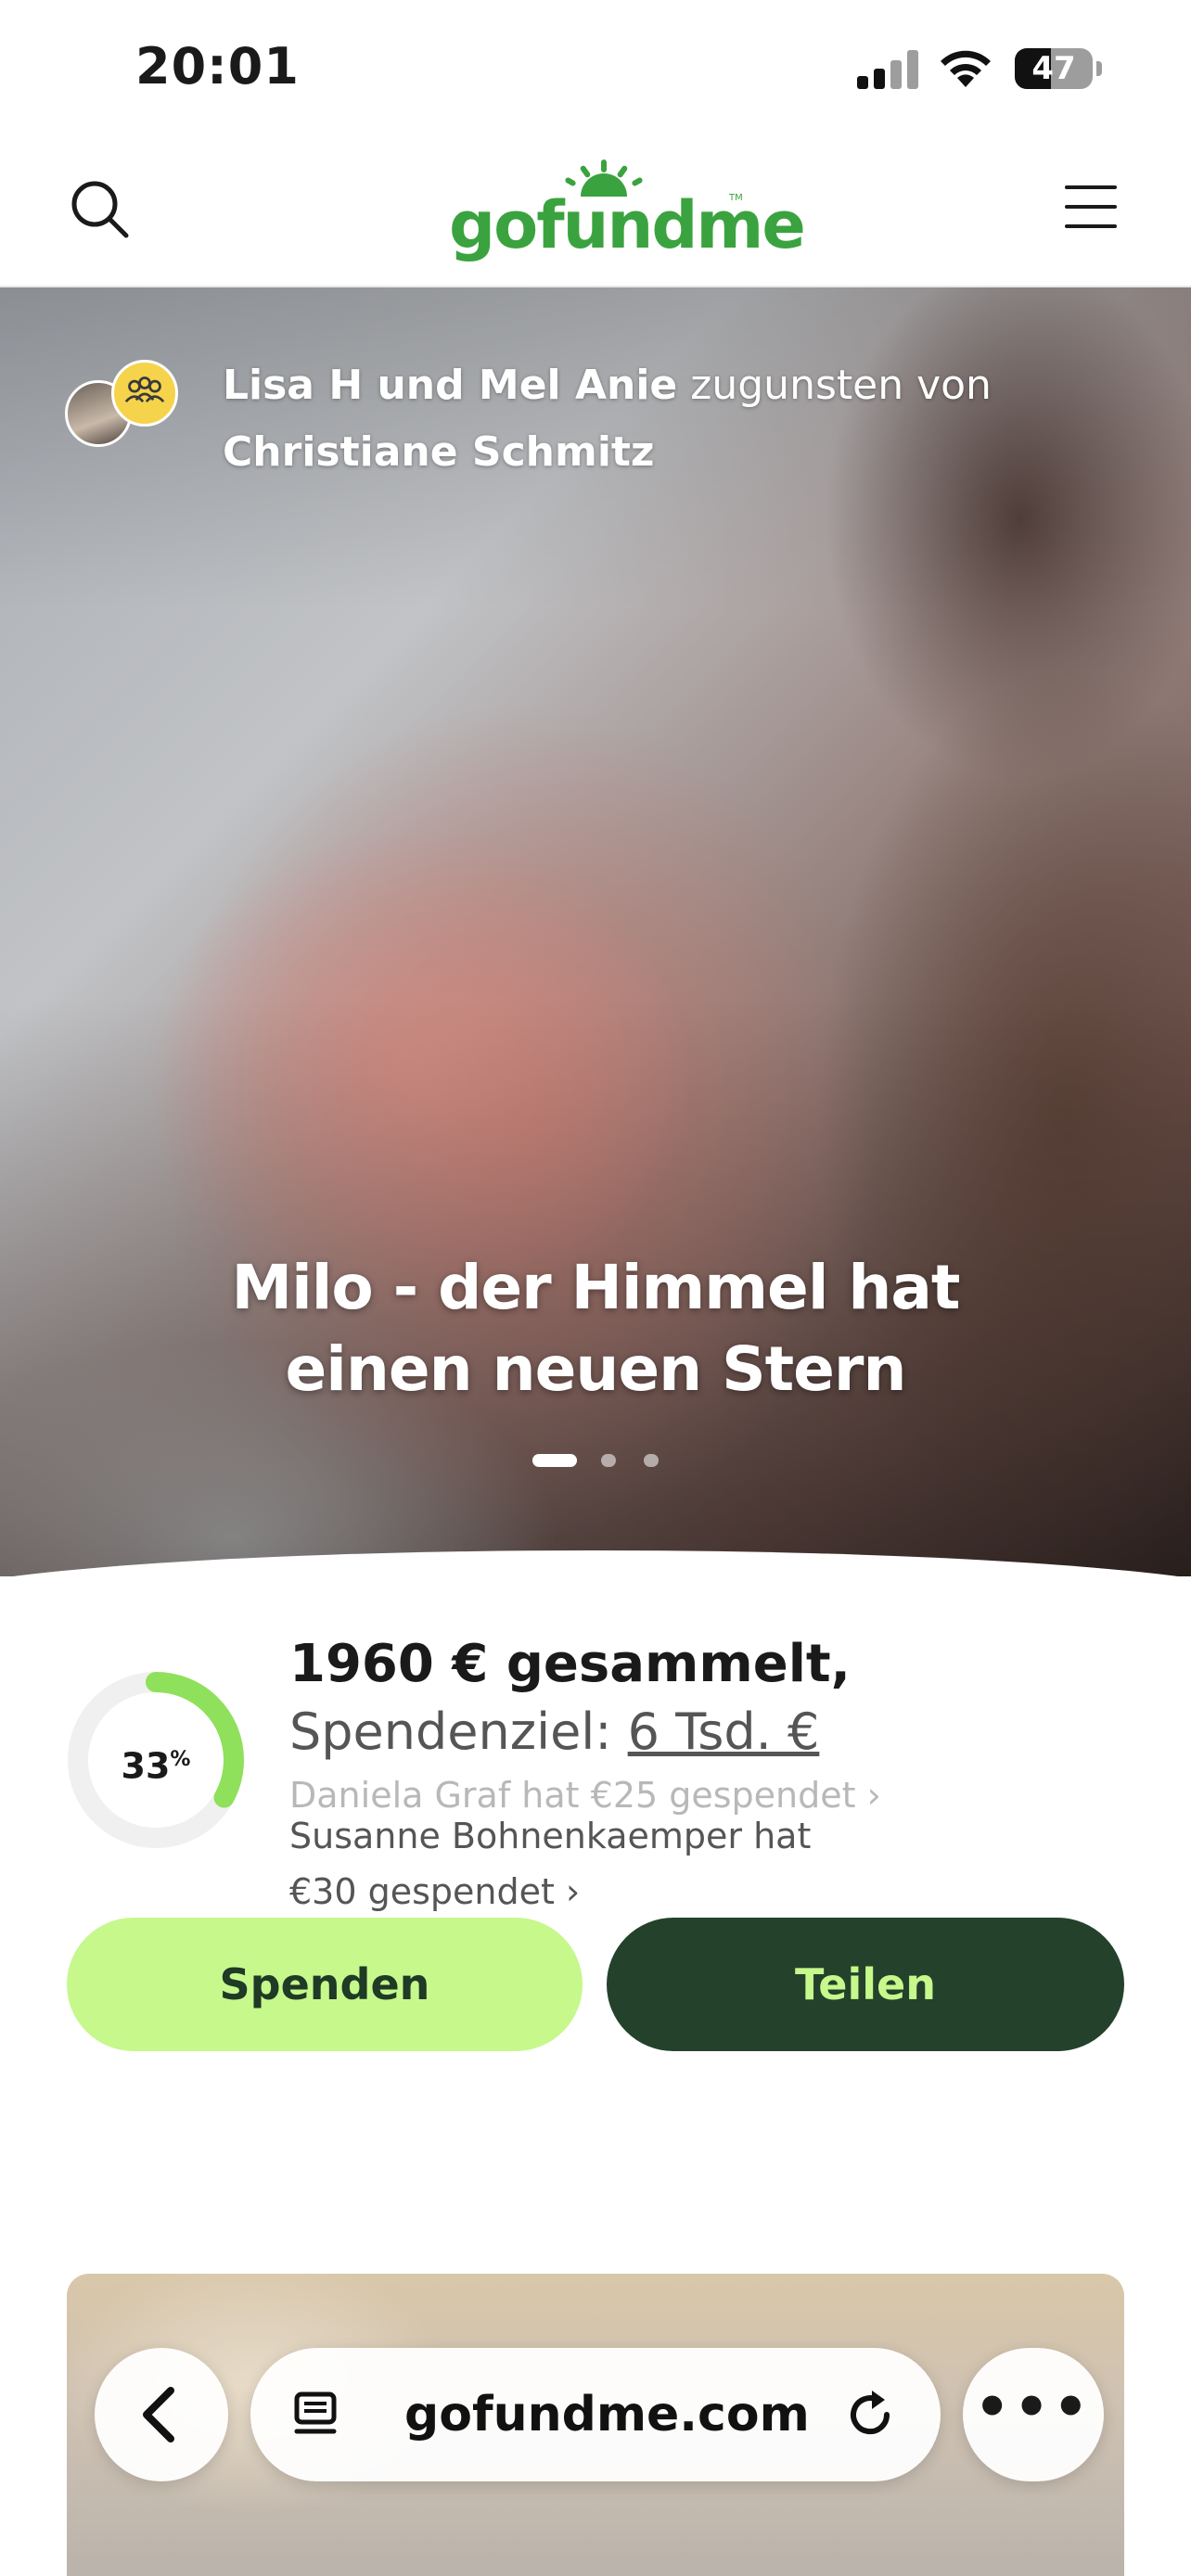  What do you see at coordinates (325, 1984) in the screenshot?
I see `donate-button: Spenden` at bounding box center [325, 1984].